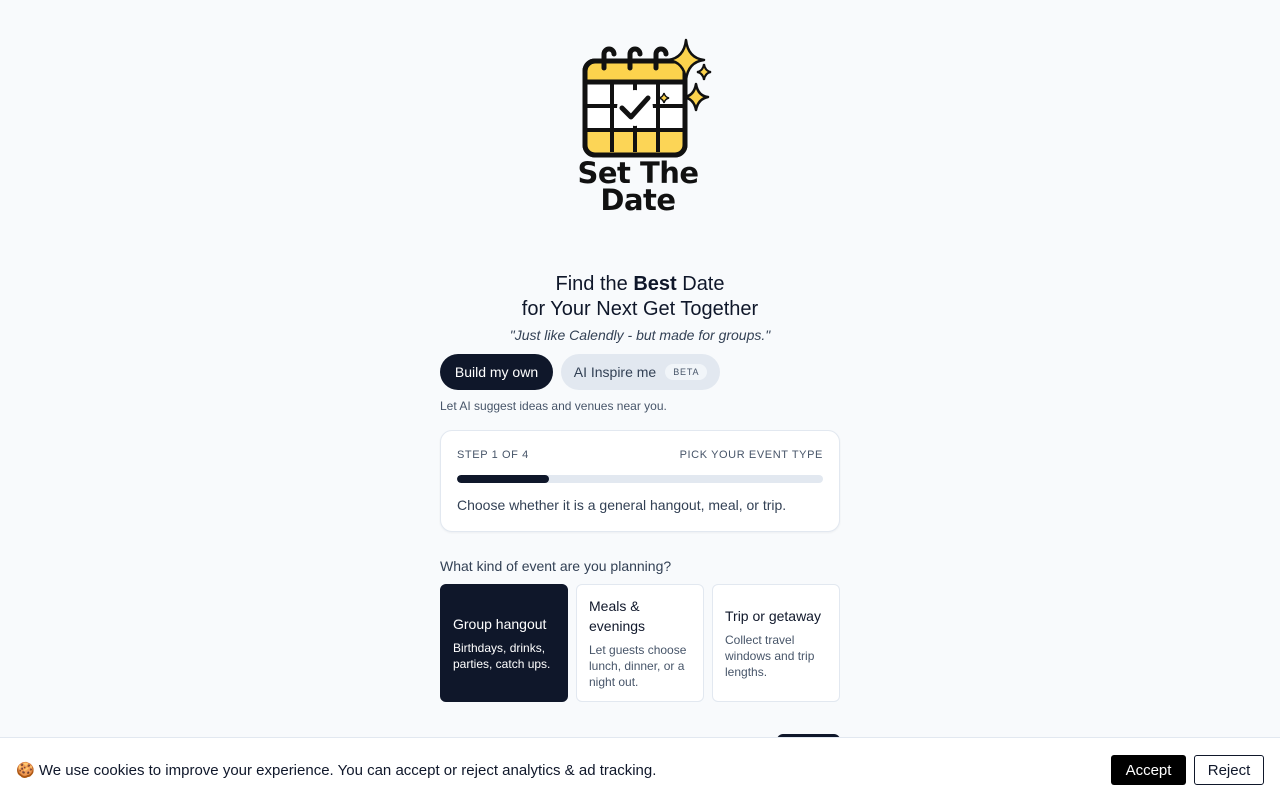 This screenshot has height=800, width=1280. I want to click on logo-line-2: Date, so click(638, 200).